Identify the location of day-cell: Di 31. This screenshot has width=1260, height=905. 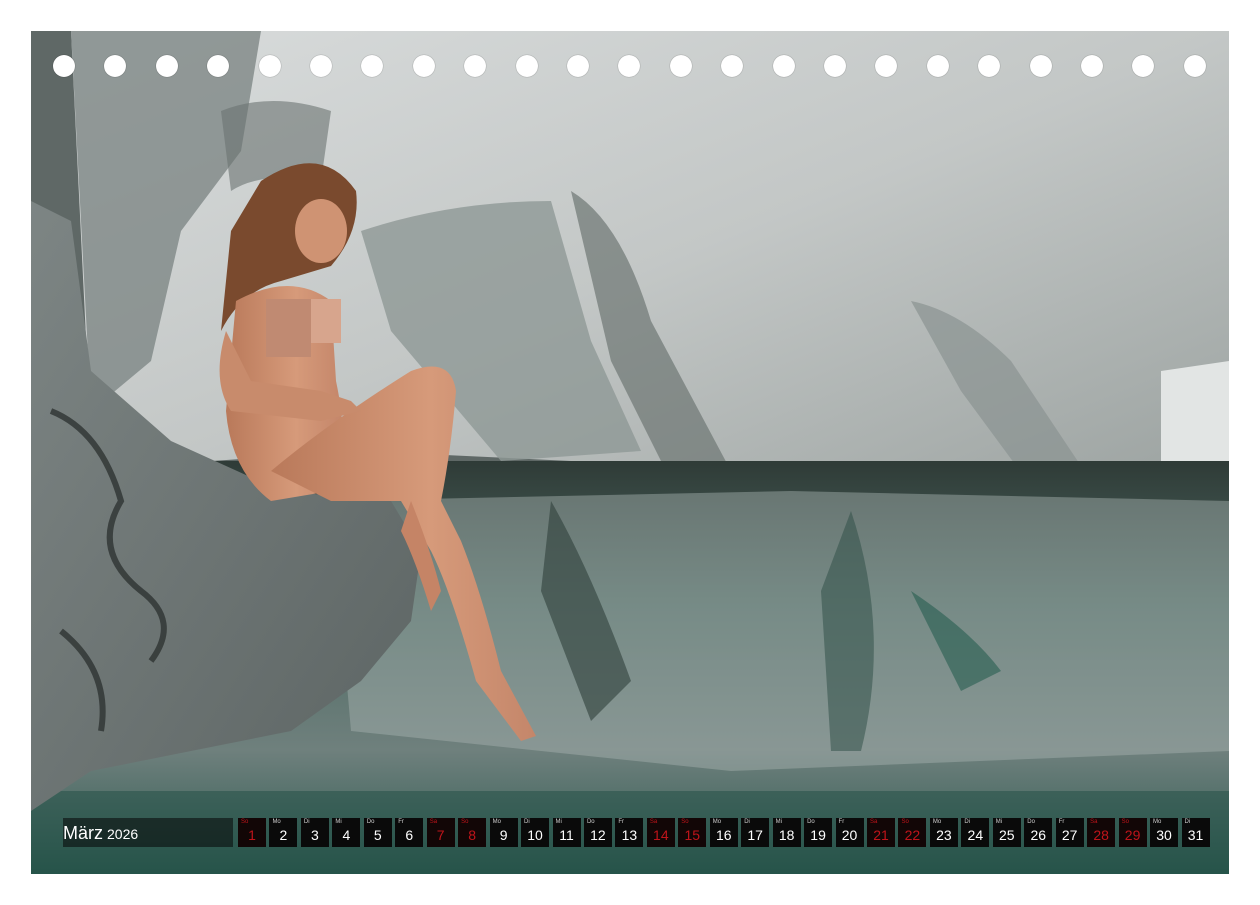
(1195, 832).